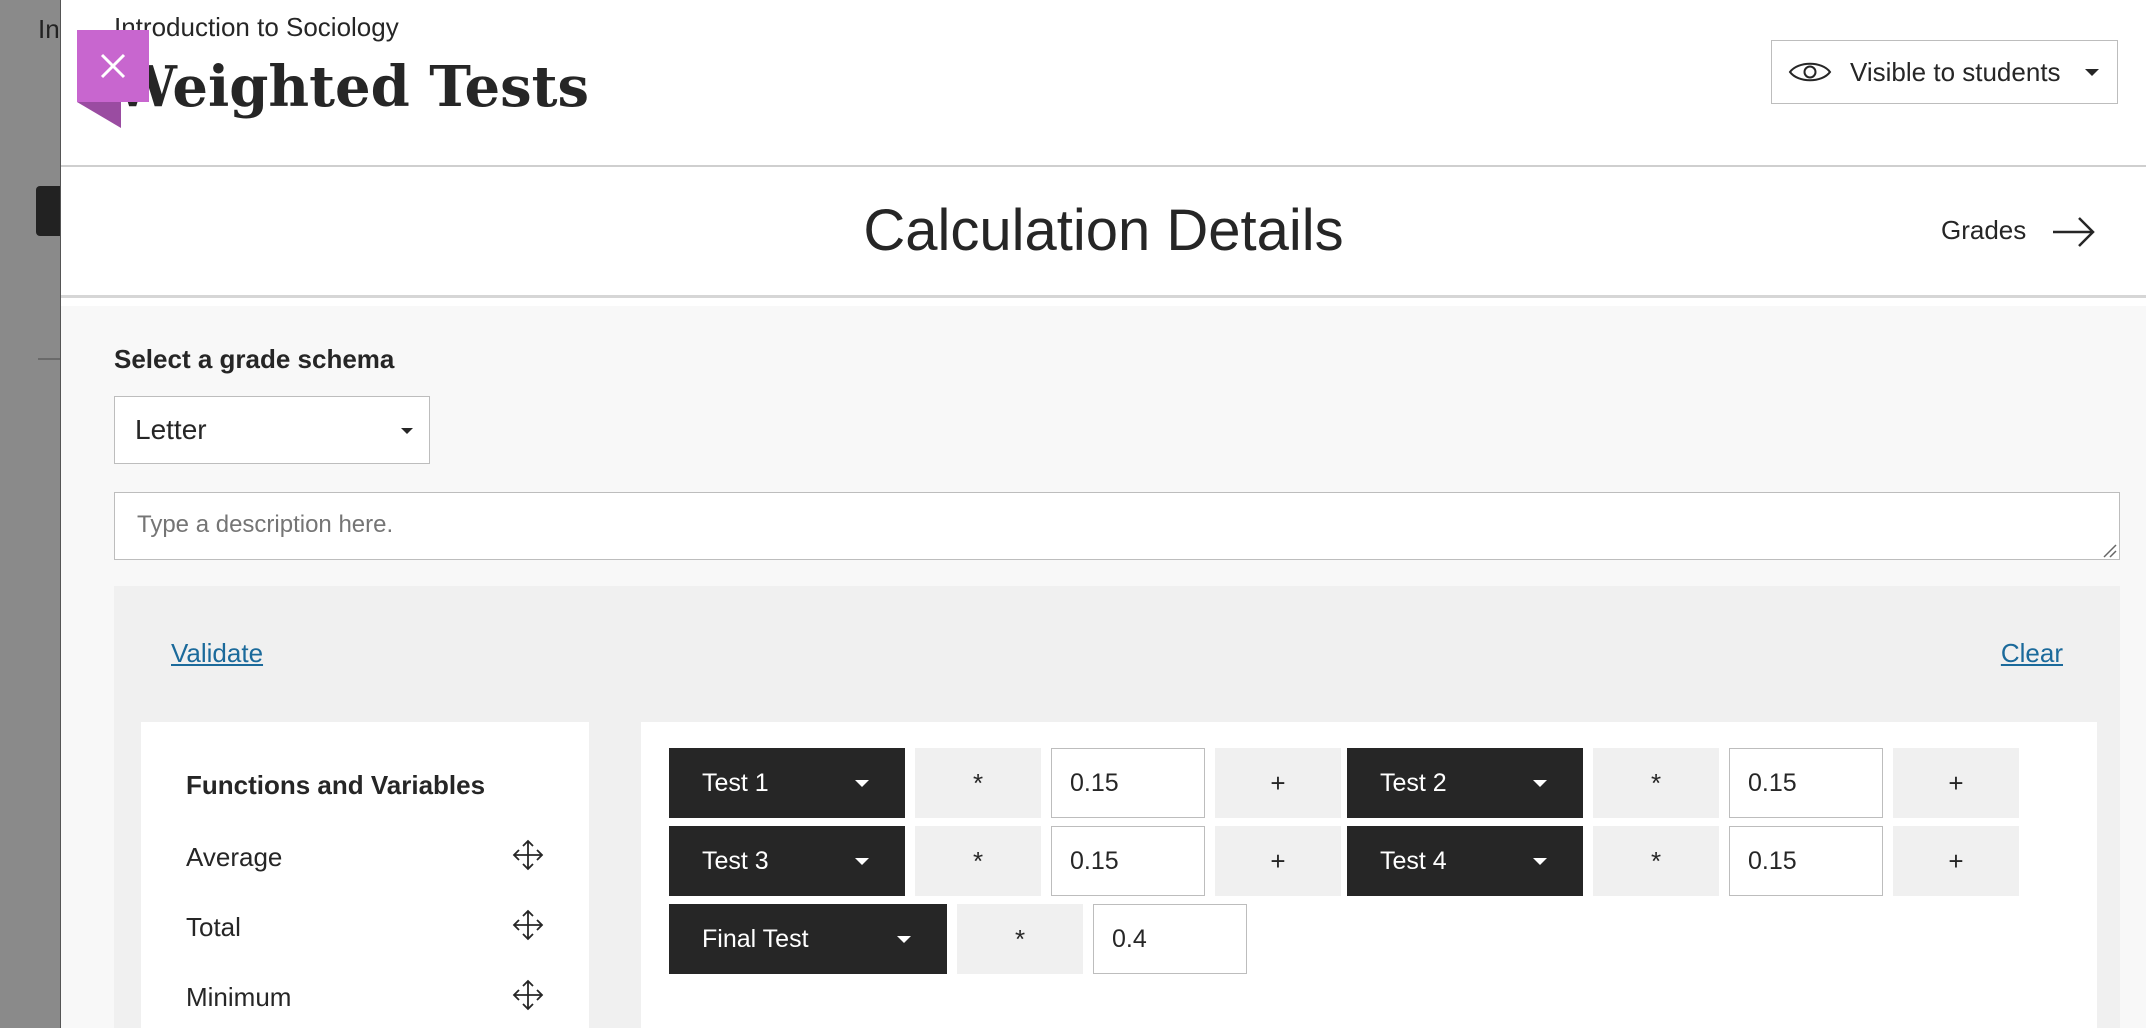  I want to click on variable-dropdown: Test 1, so click(787, 783).